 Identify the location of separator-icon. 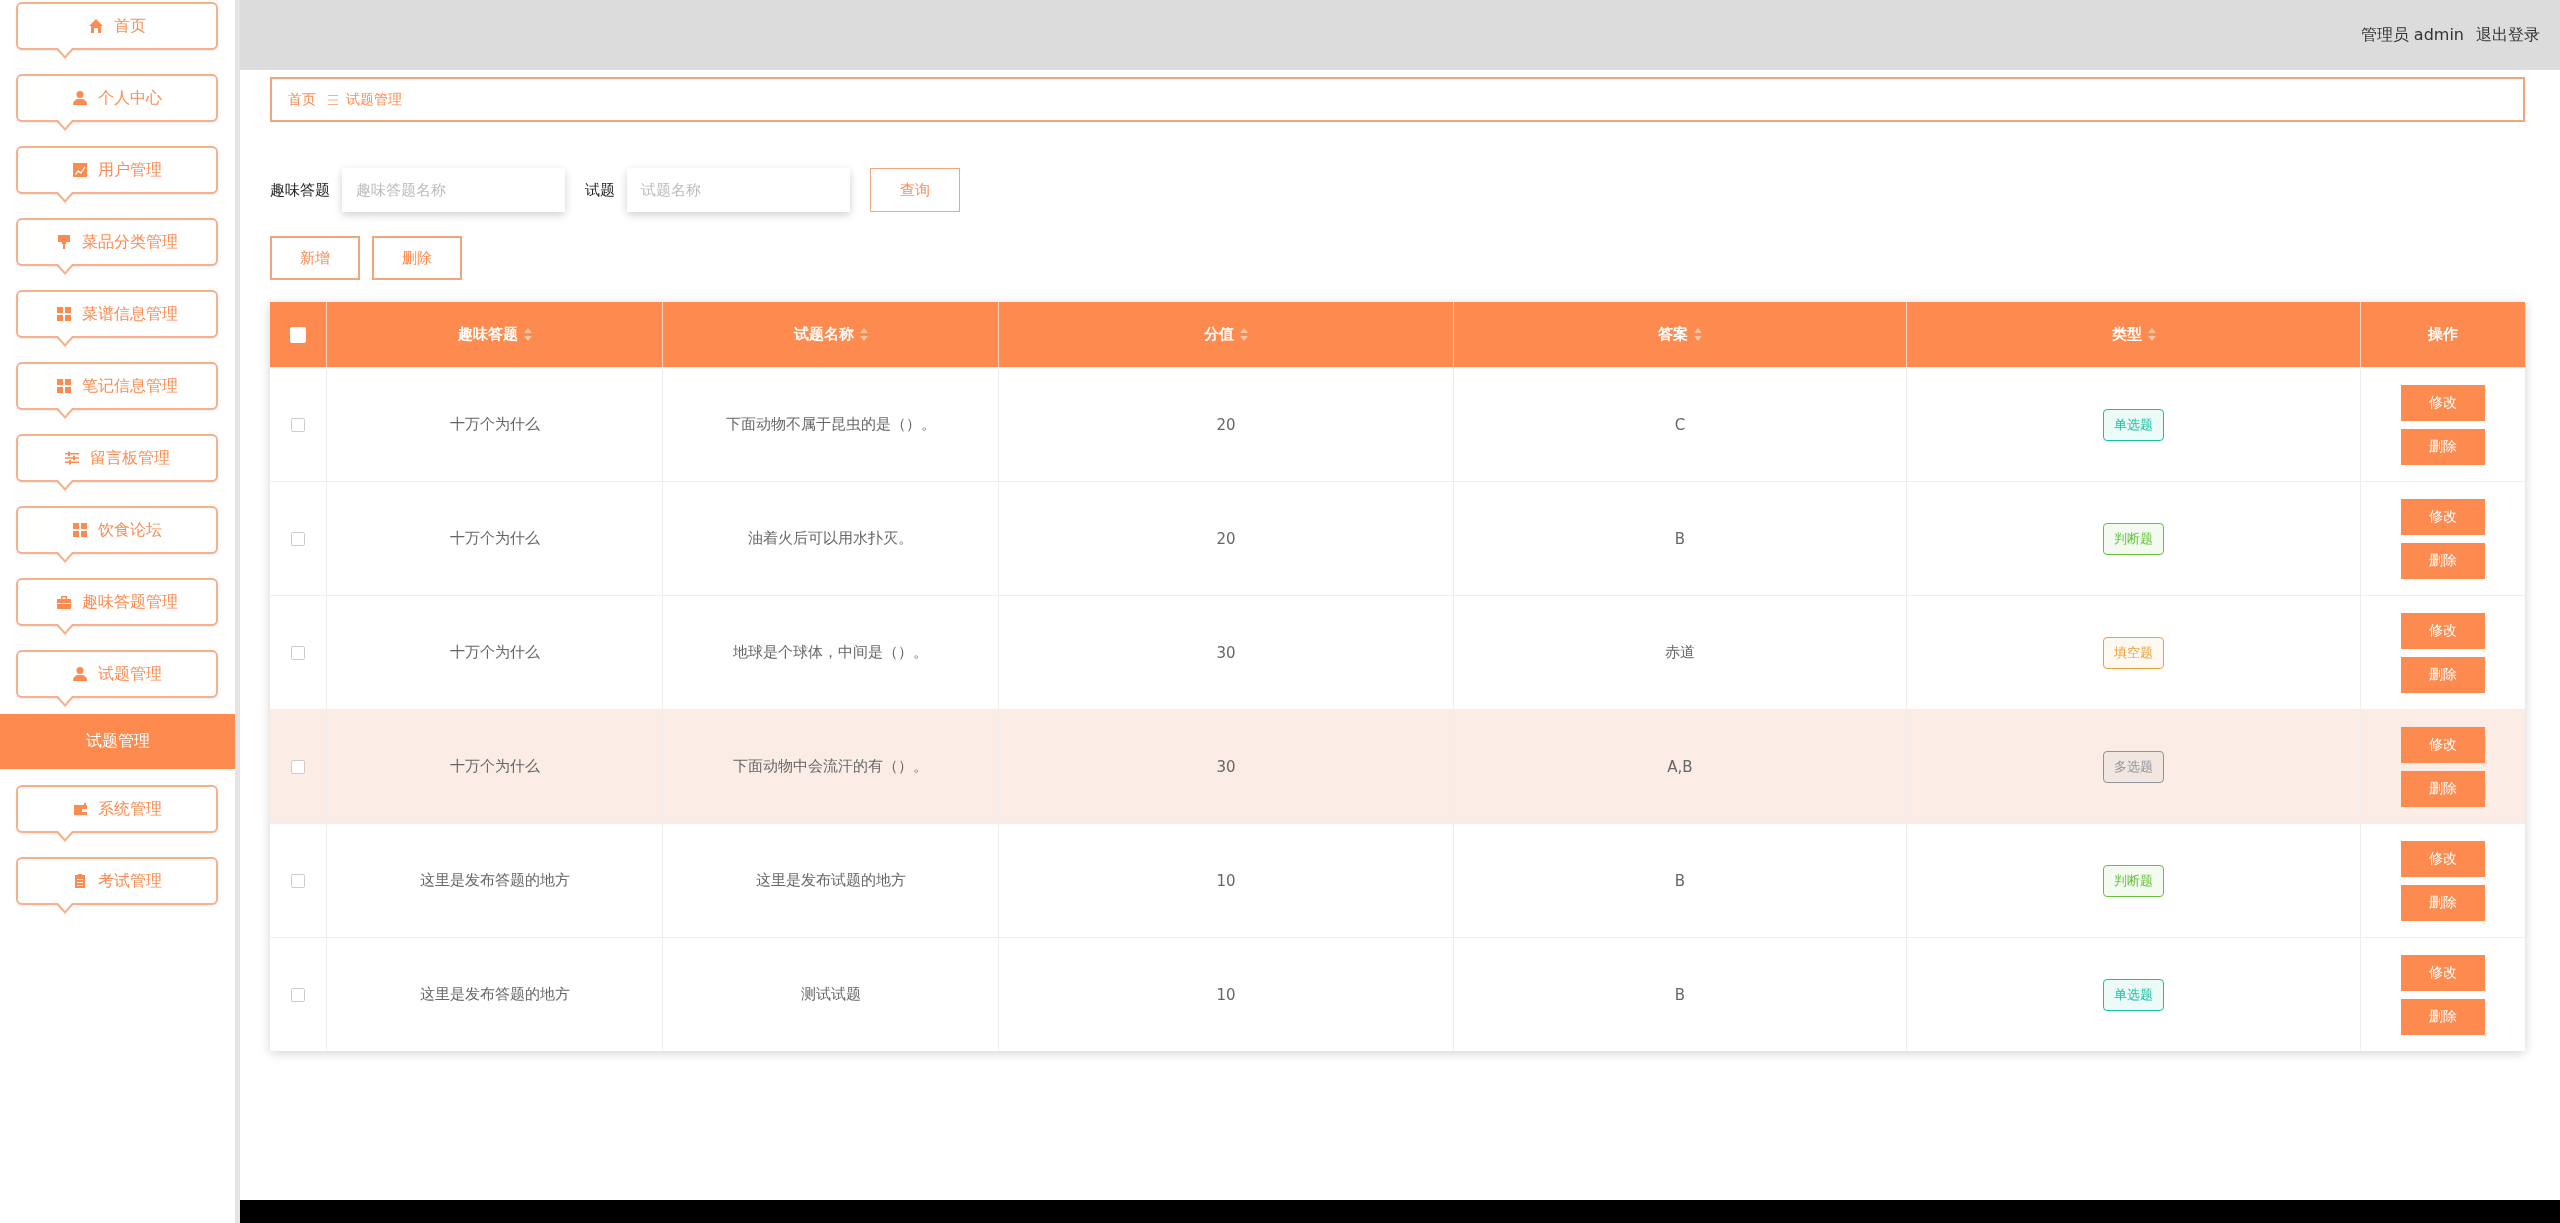
(333, 99).